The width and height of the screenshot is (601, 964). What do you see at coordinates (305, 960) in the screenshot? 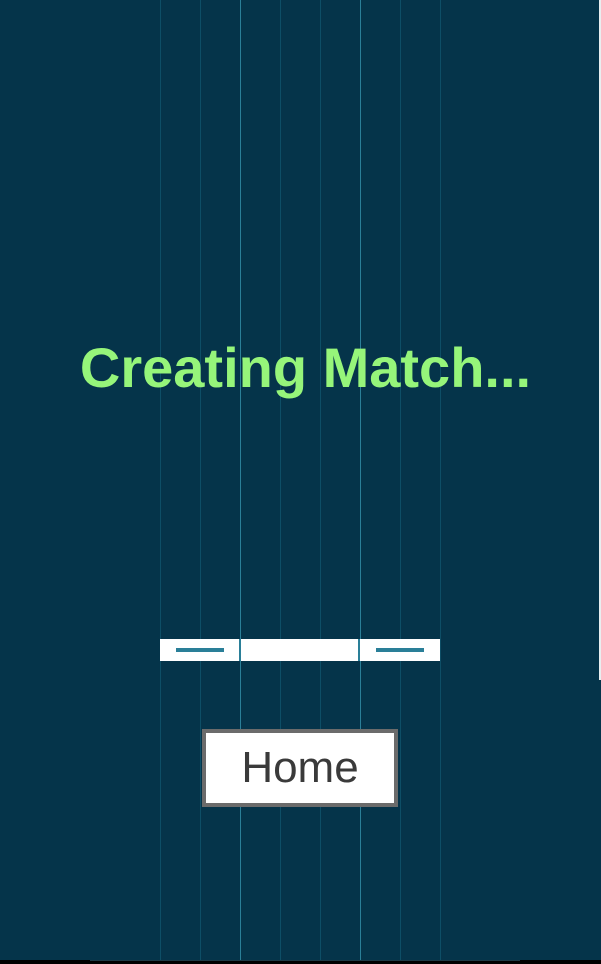
I see `strip-line` at bounding box center [305, 960].